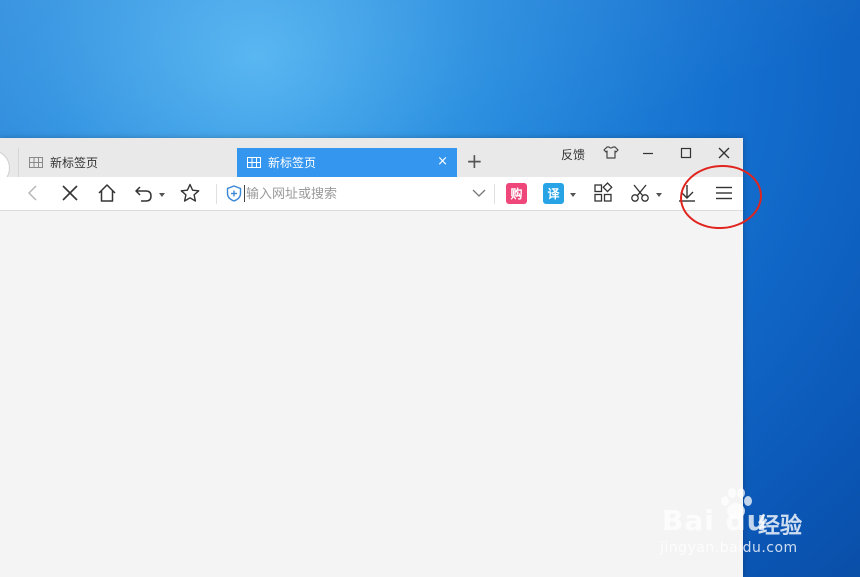 This screenshot has height=577, width=860. Describe the element at coordinates (474, 161) in the screenshot. I see `new-tab-button: +` at that location.